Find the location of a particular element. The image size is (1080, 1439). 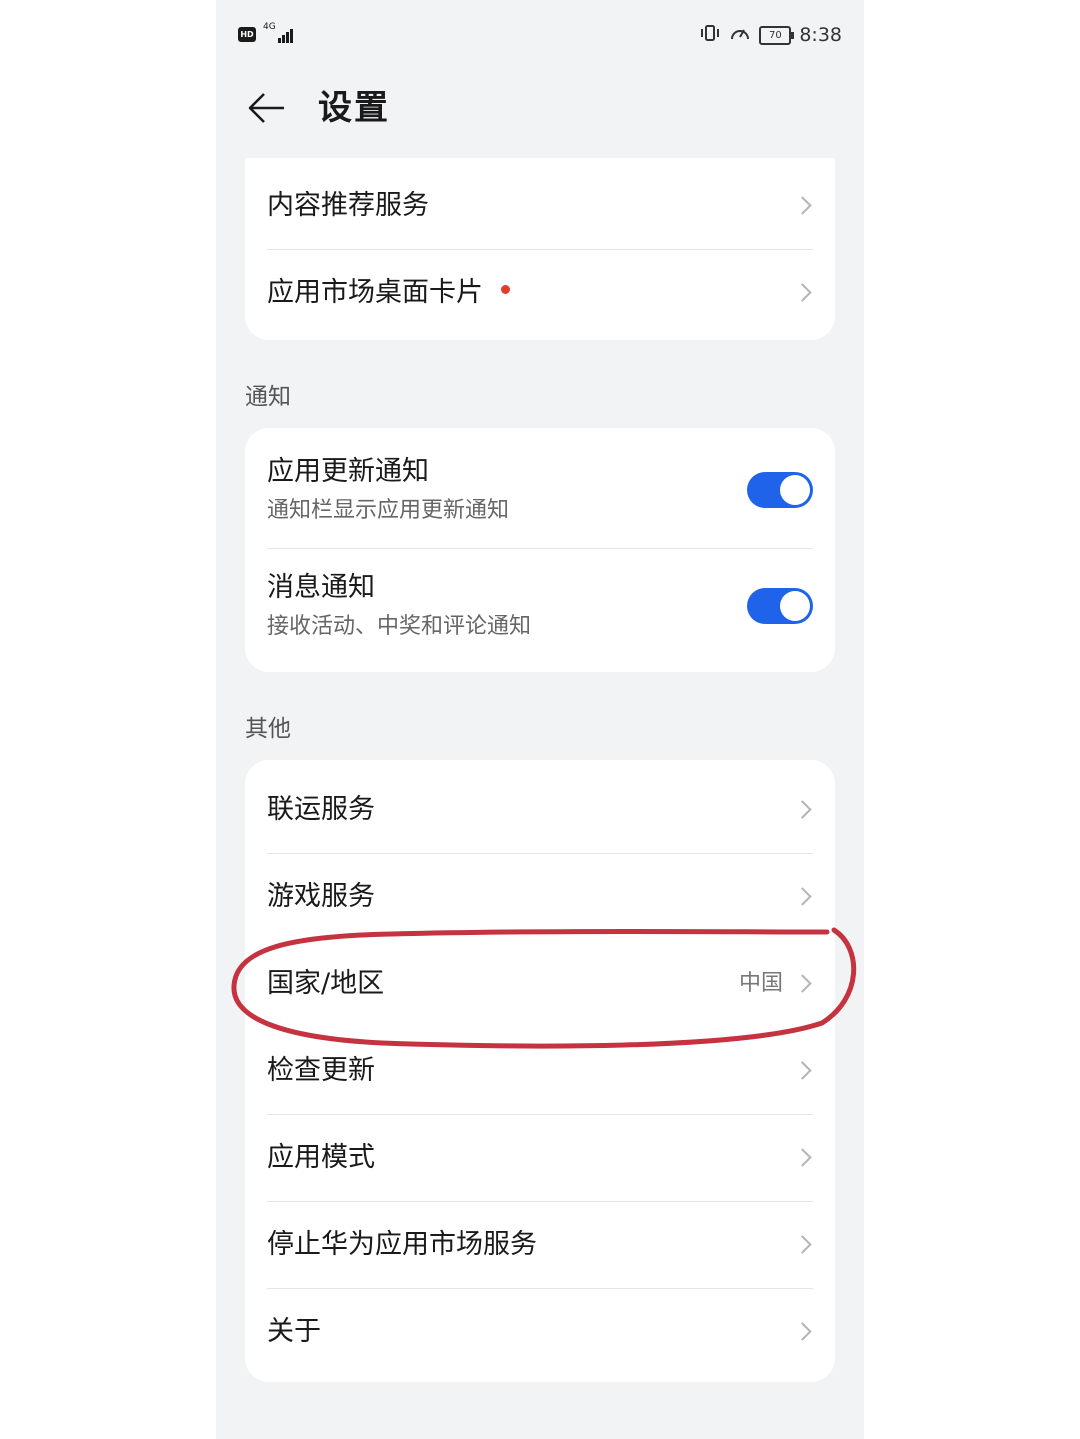

top-settings-card: 内容推荐服务 应用市场桌面卡片 is located at coordinates (540, 249).